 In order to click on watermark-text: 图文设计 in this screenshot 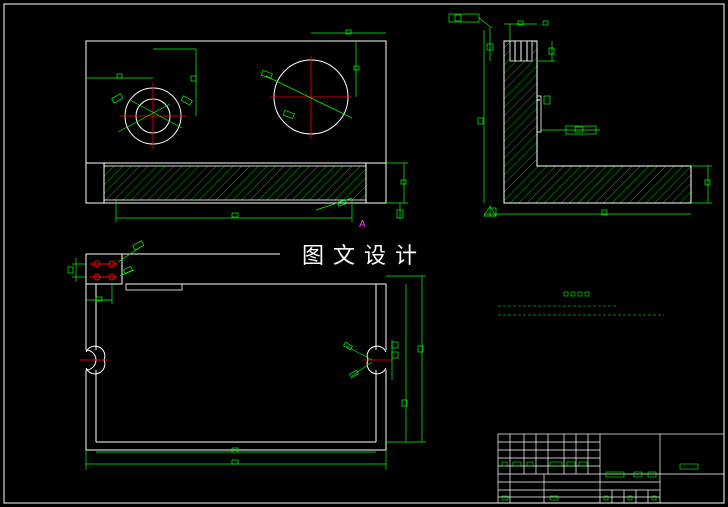, I will do `click(364, 256)`.